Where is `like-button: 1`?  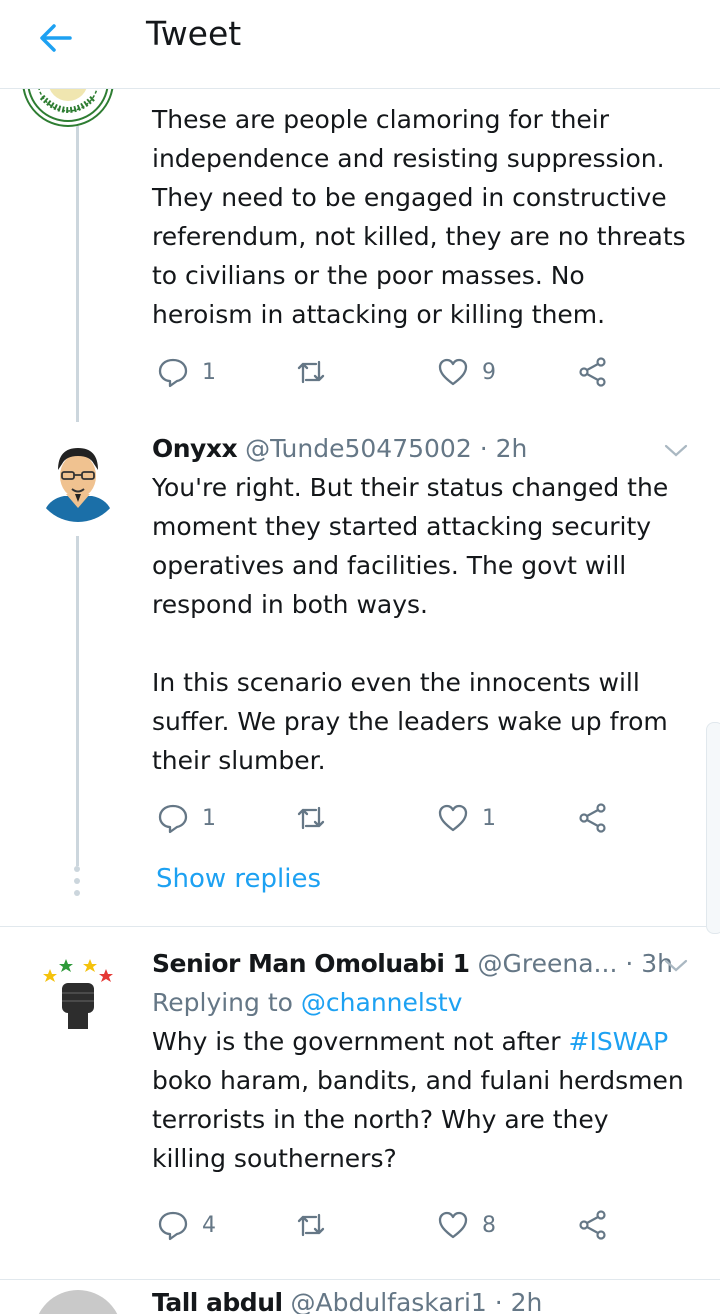 like-button: 1 is located at coordinates (466, 818).